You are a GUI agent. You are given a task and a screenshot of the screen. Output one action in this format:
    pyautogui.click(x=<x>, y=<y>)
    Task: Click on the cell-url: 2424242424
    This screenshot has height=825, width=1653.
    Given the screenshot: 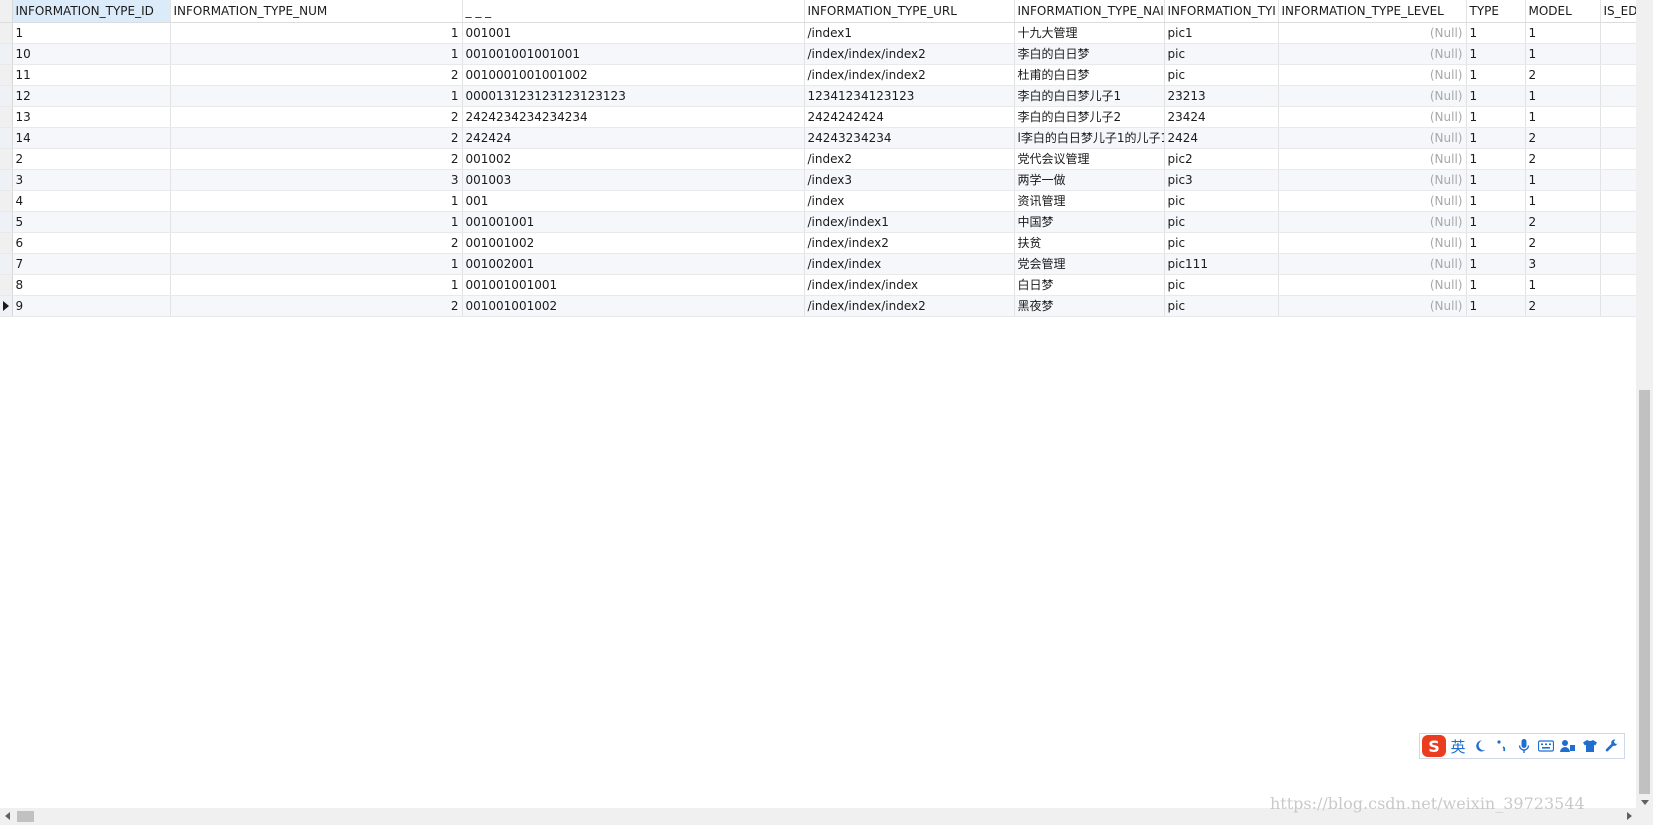 What is the action you would take?
    pyautogui.click(x=909, y=117)
    